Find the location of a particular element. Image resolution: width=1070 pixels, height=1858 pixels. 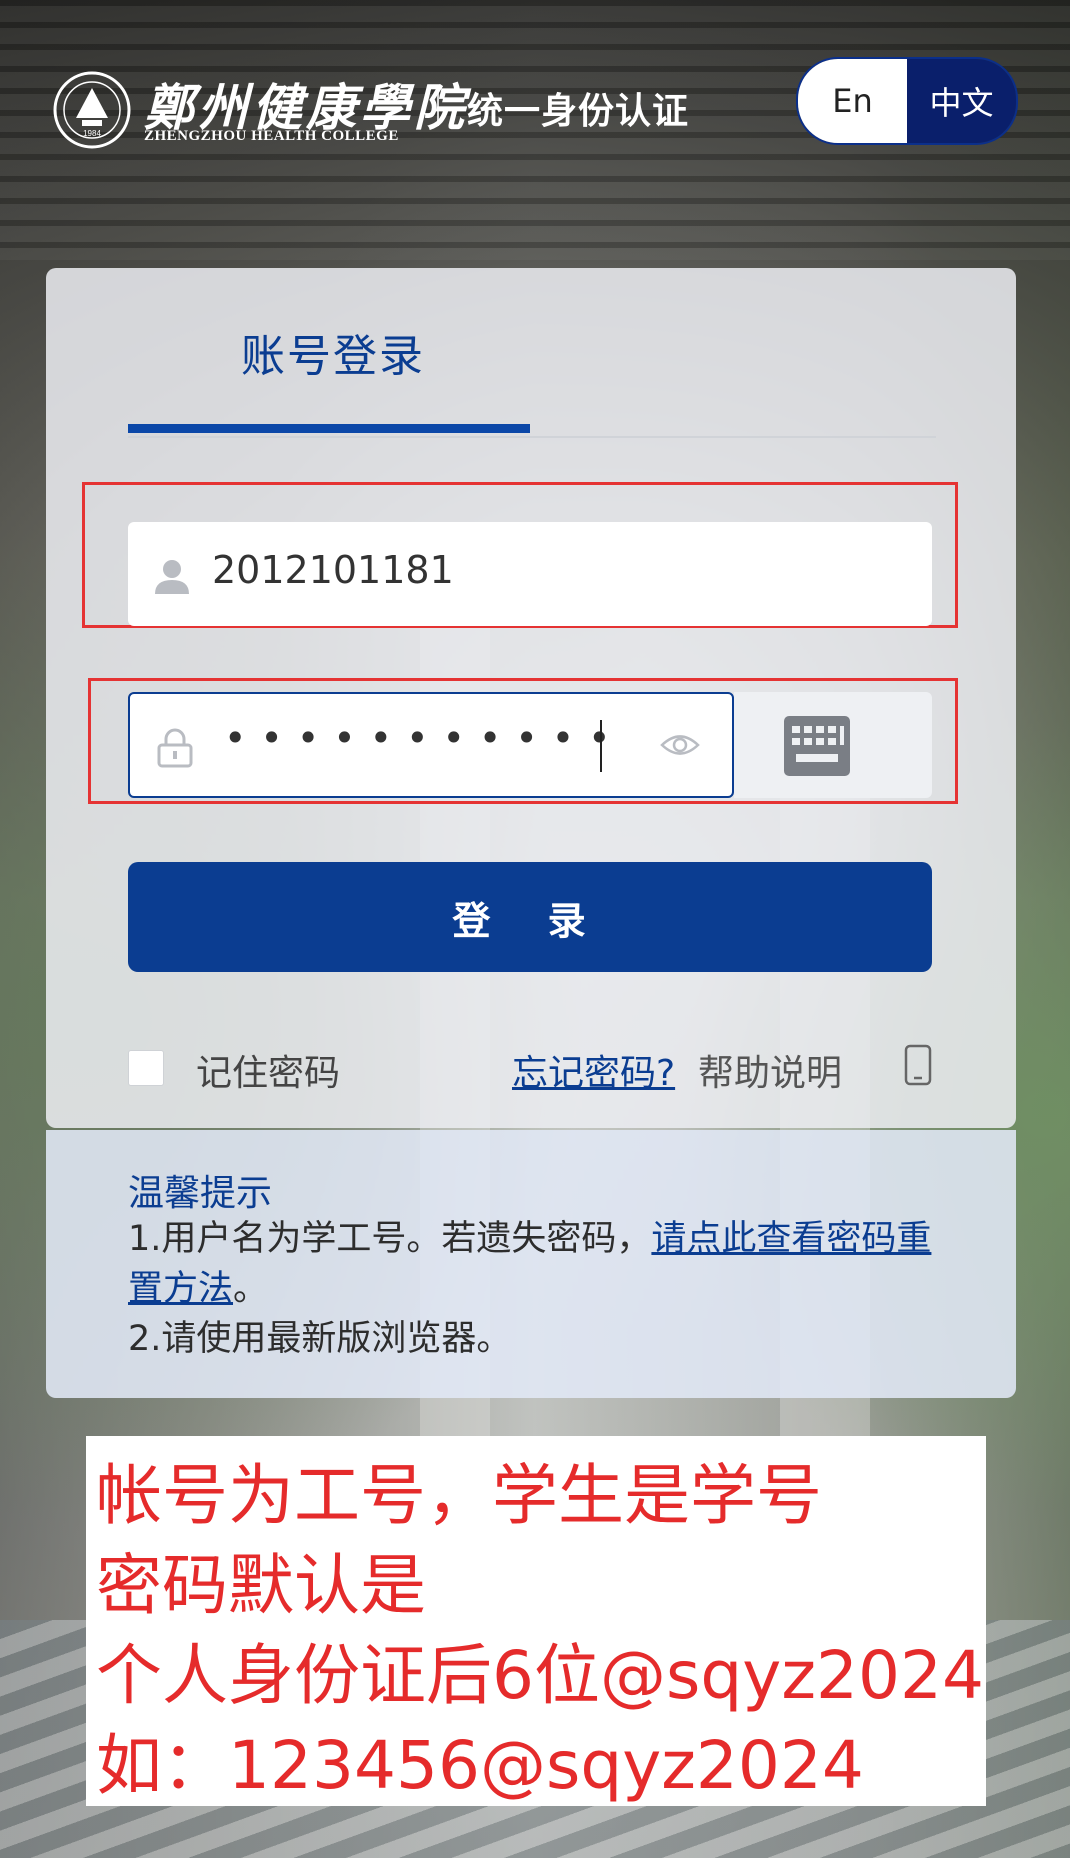

password-field: ••••••••••• is located at coordinates (431, 745).